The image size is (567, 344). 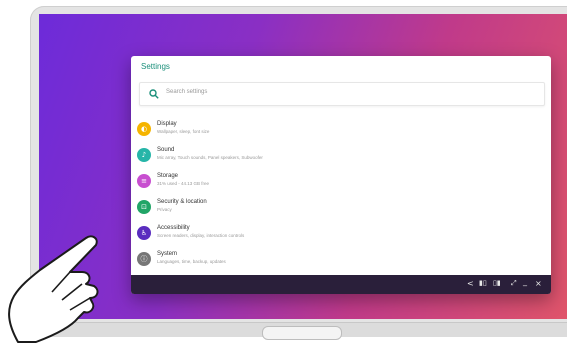 What do you see at coordinates (164, 209) in the screenshot?
I see `settings-item-subtitle: Privacy` at bounding box center [164, 209].